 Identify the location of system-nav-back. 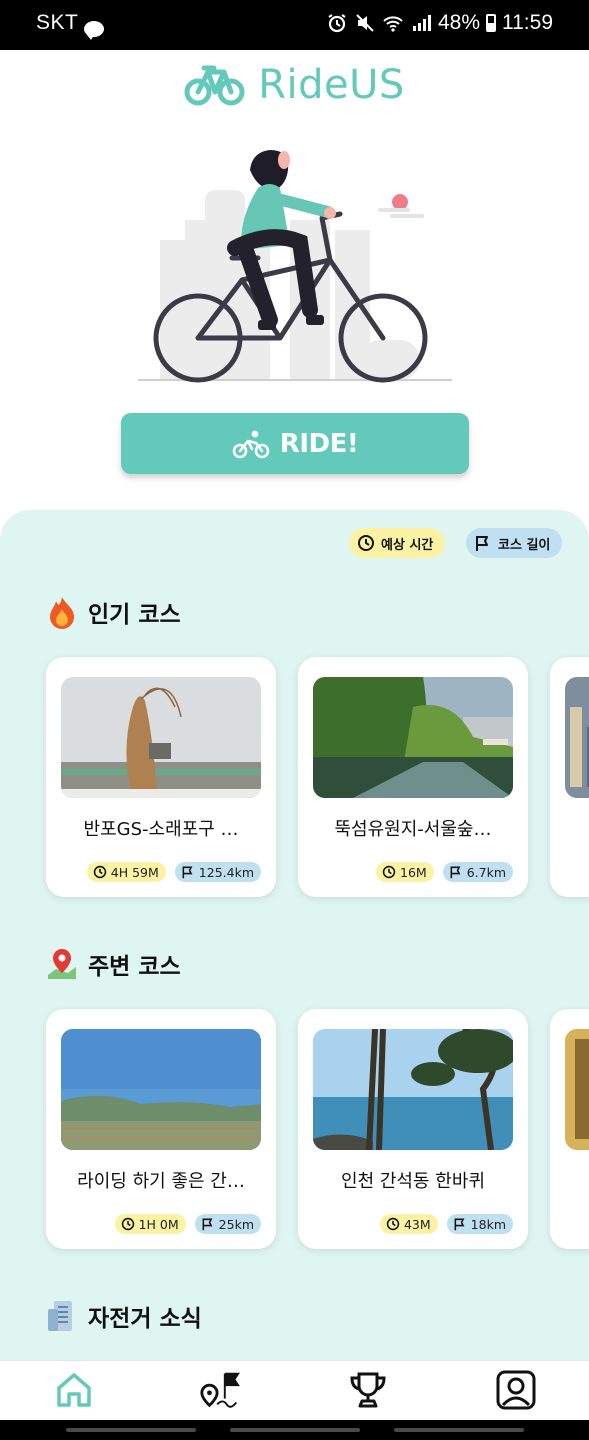
(459, 1430).